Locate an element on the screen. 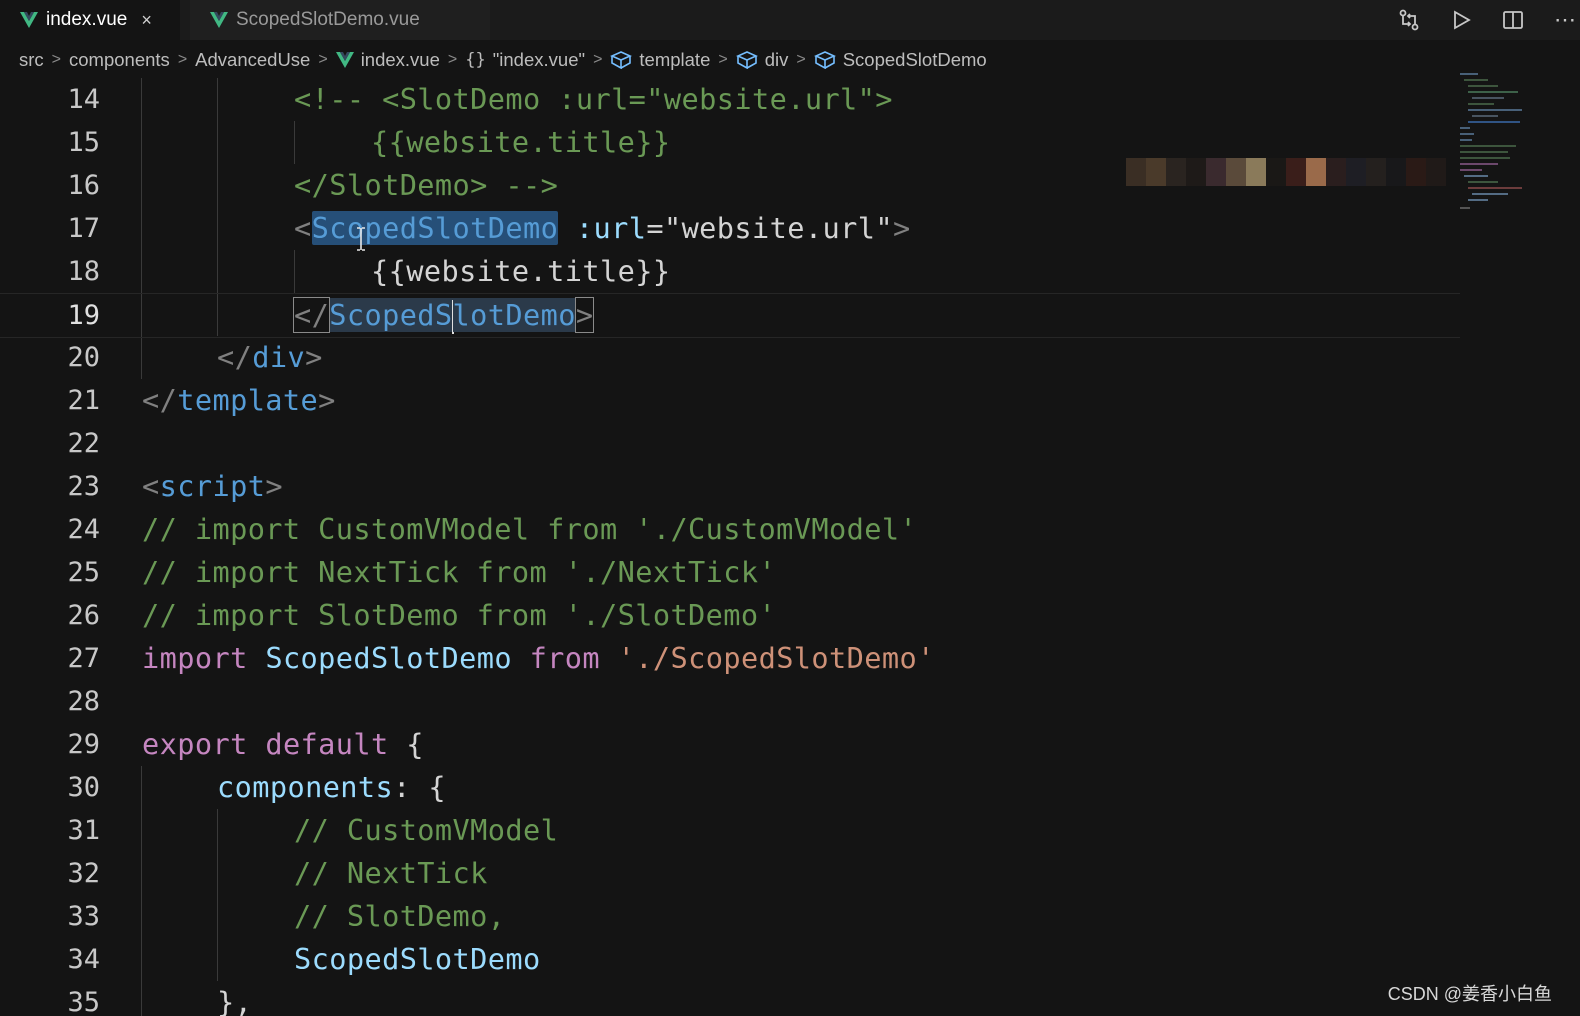 The image size is (1580, 1016). code-line: 30 components: { is located at coordinates (730, 787).